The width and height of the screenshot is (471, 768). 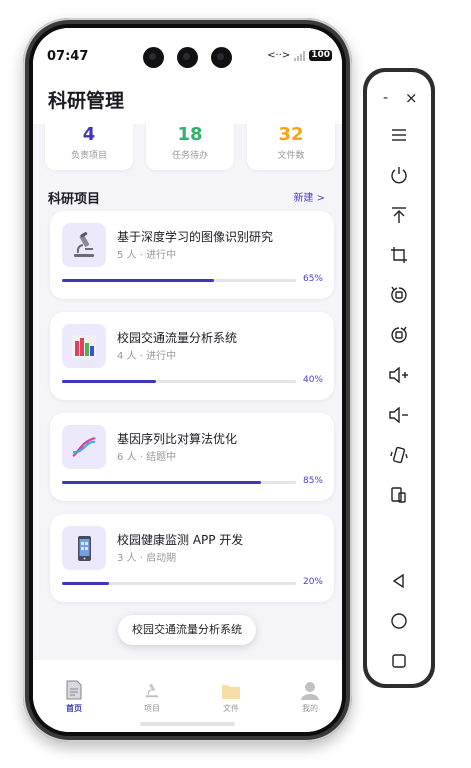 I want to click on progress-percent: 65%, so click(x=312, y=279).